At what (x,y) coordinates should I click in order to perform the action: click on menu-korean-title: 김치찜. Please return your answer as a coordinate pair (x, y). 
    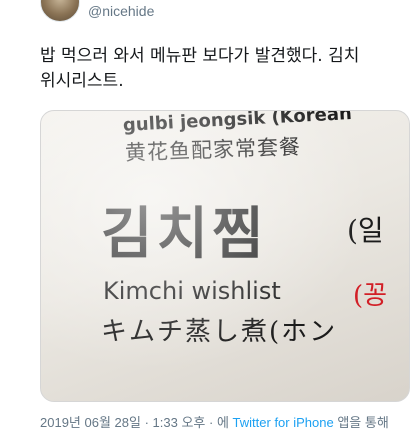
    Looking at the image, I should click on (184, 234).